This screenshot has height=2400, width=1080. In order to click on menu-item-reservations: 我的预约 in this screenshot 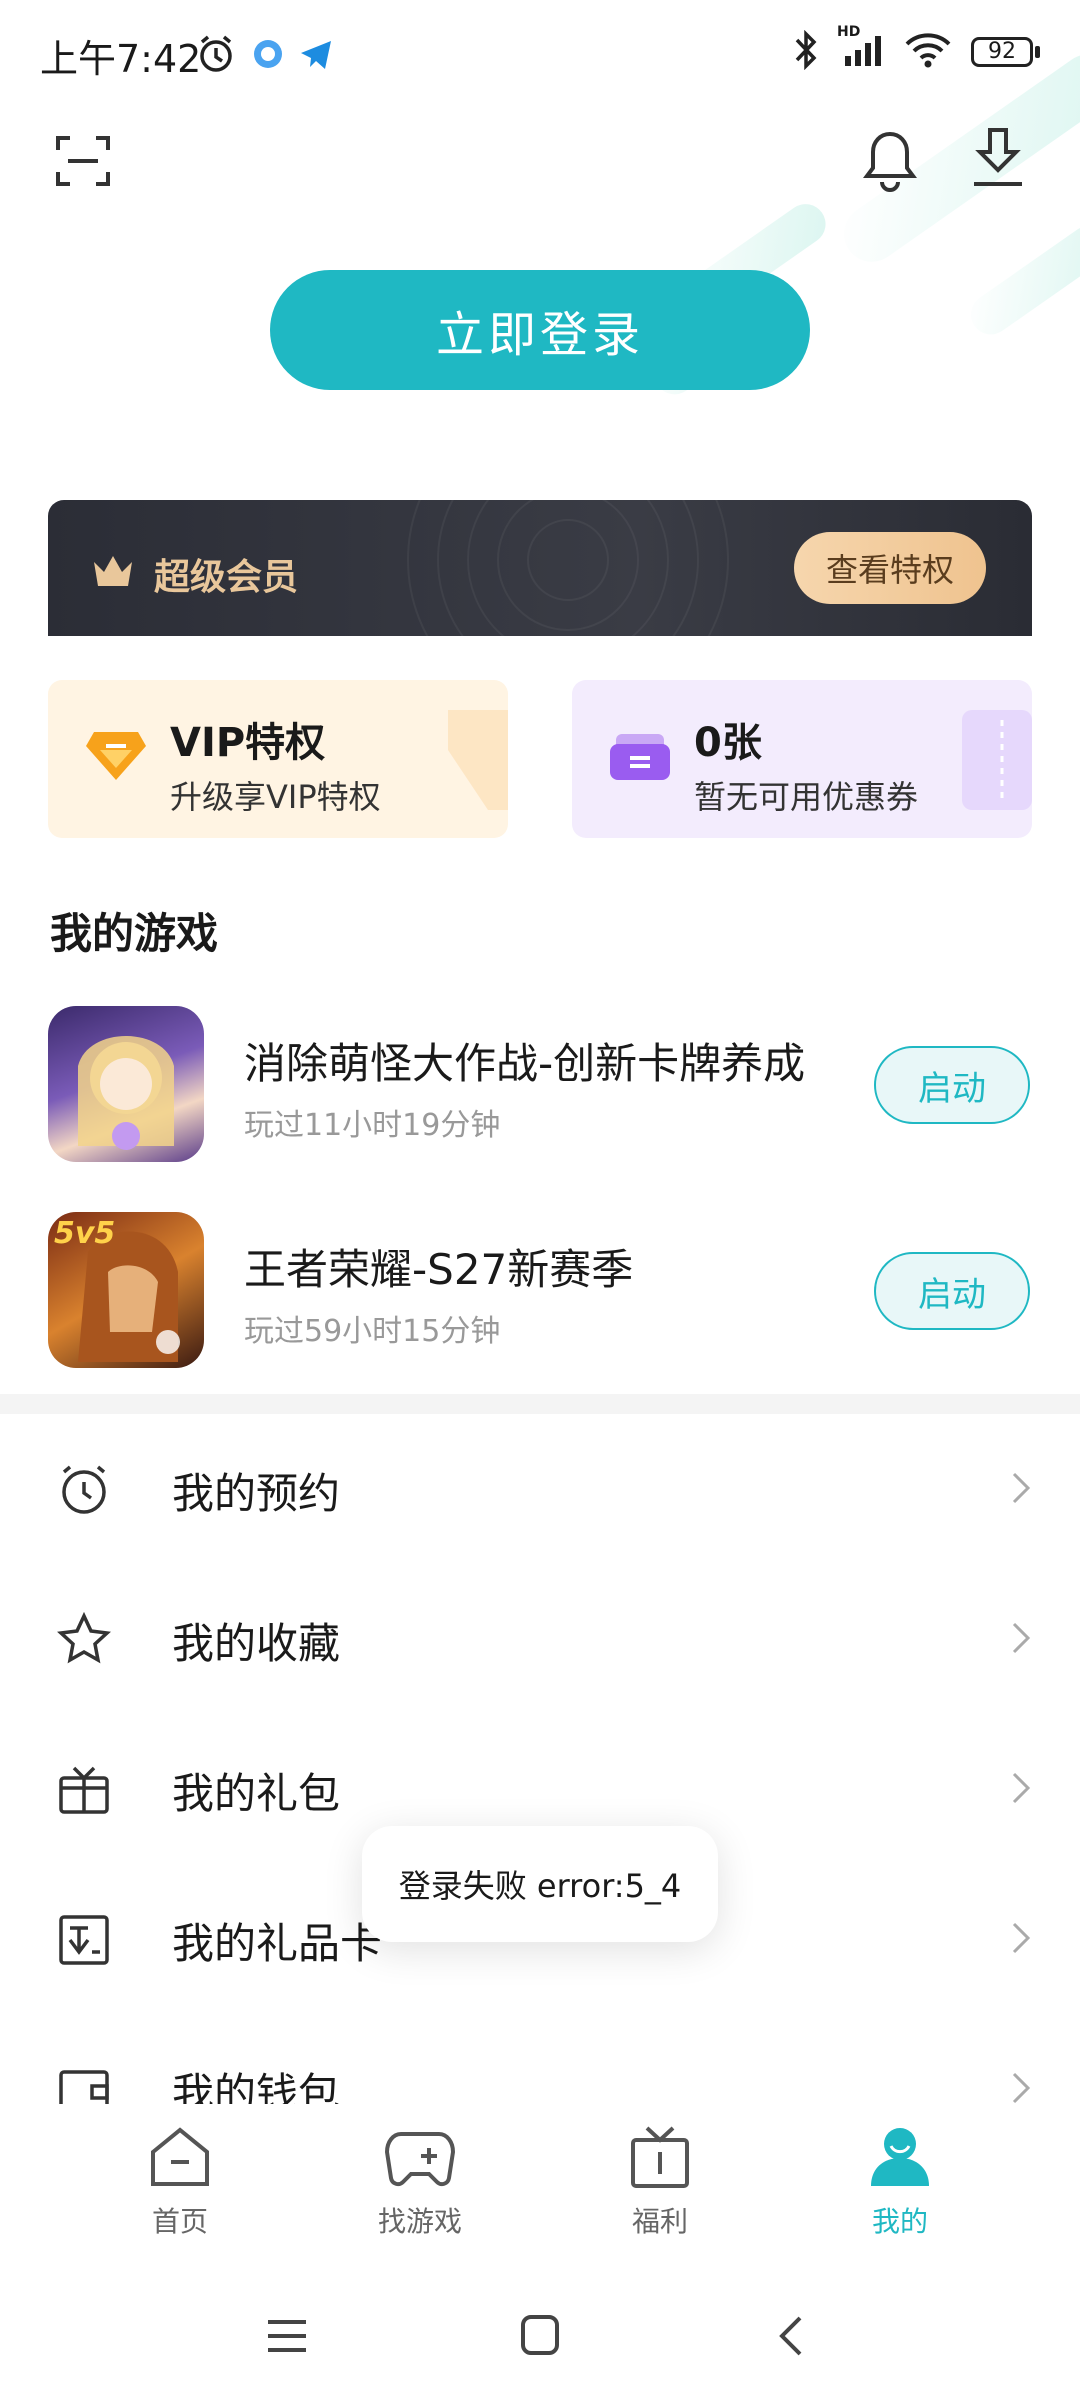, I will do `click(540, 1489)`.